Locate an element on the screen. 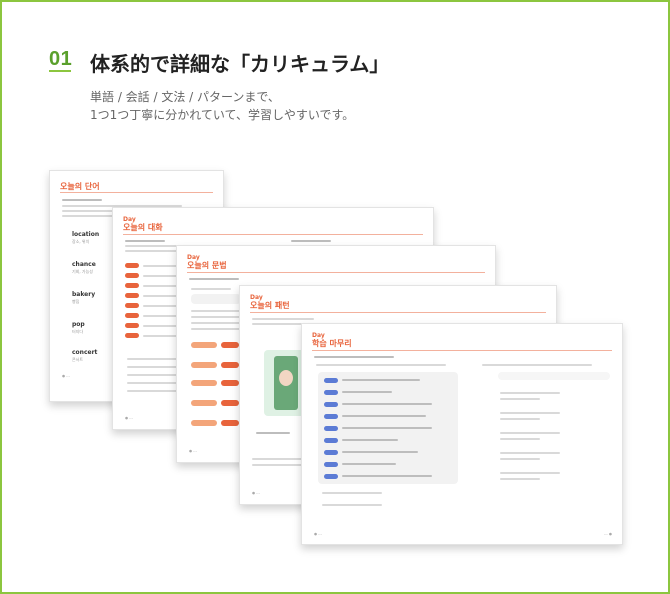 This screenshot has width=670, height=594. subtitle-line-2: 1つ1つ丁寧に分かれていて、学習しやすいです。 is located at coordinates (222, 115).